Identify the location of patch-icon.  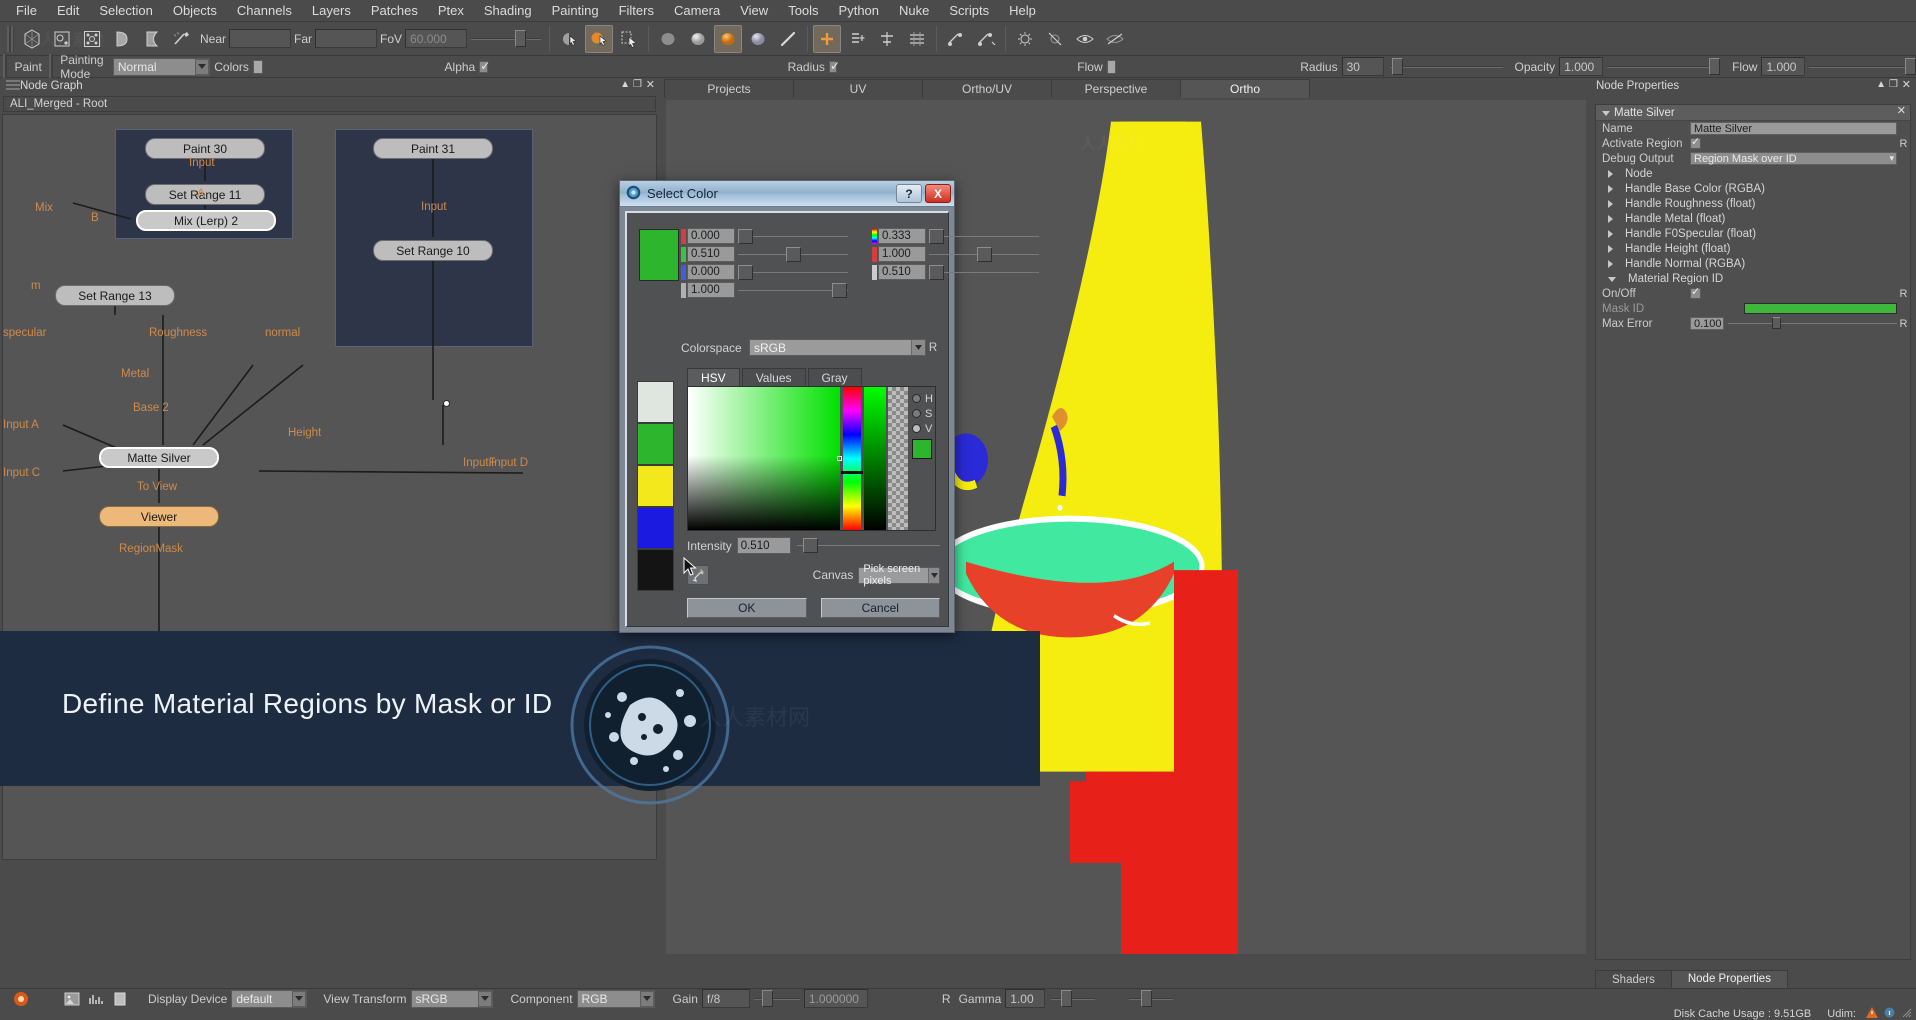
(122, 39).